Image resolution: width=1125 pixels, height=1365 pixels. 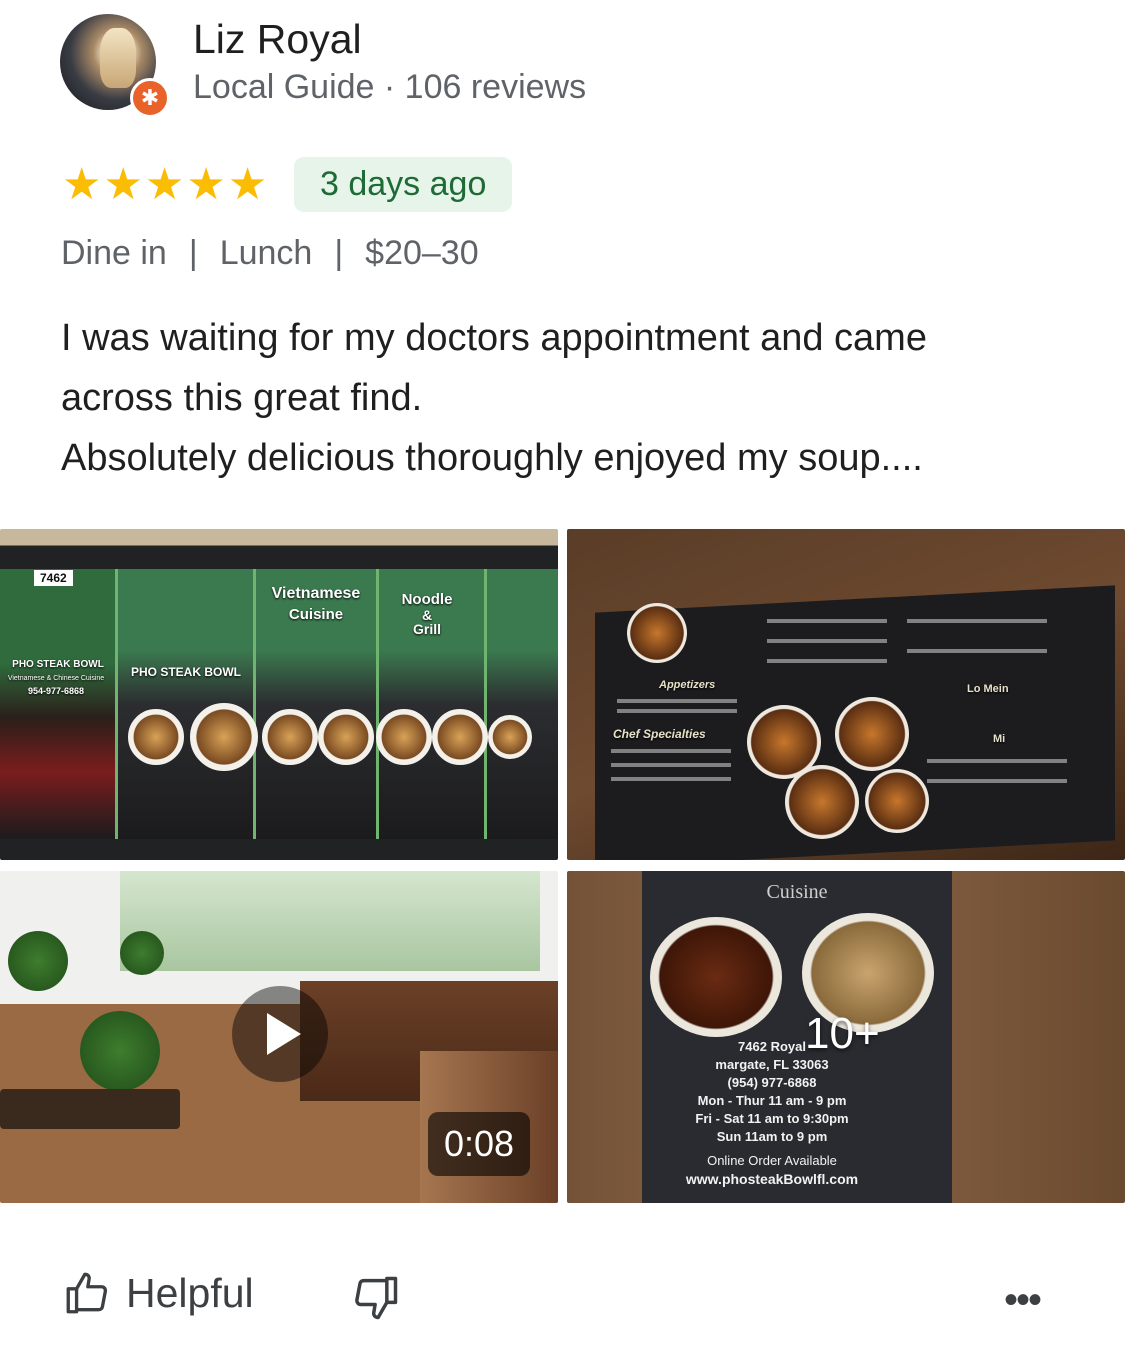 I want to click on flyer-hours-sunday: Sun 11am to 9 pm, so click(x=772, y=1136).